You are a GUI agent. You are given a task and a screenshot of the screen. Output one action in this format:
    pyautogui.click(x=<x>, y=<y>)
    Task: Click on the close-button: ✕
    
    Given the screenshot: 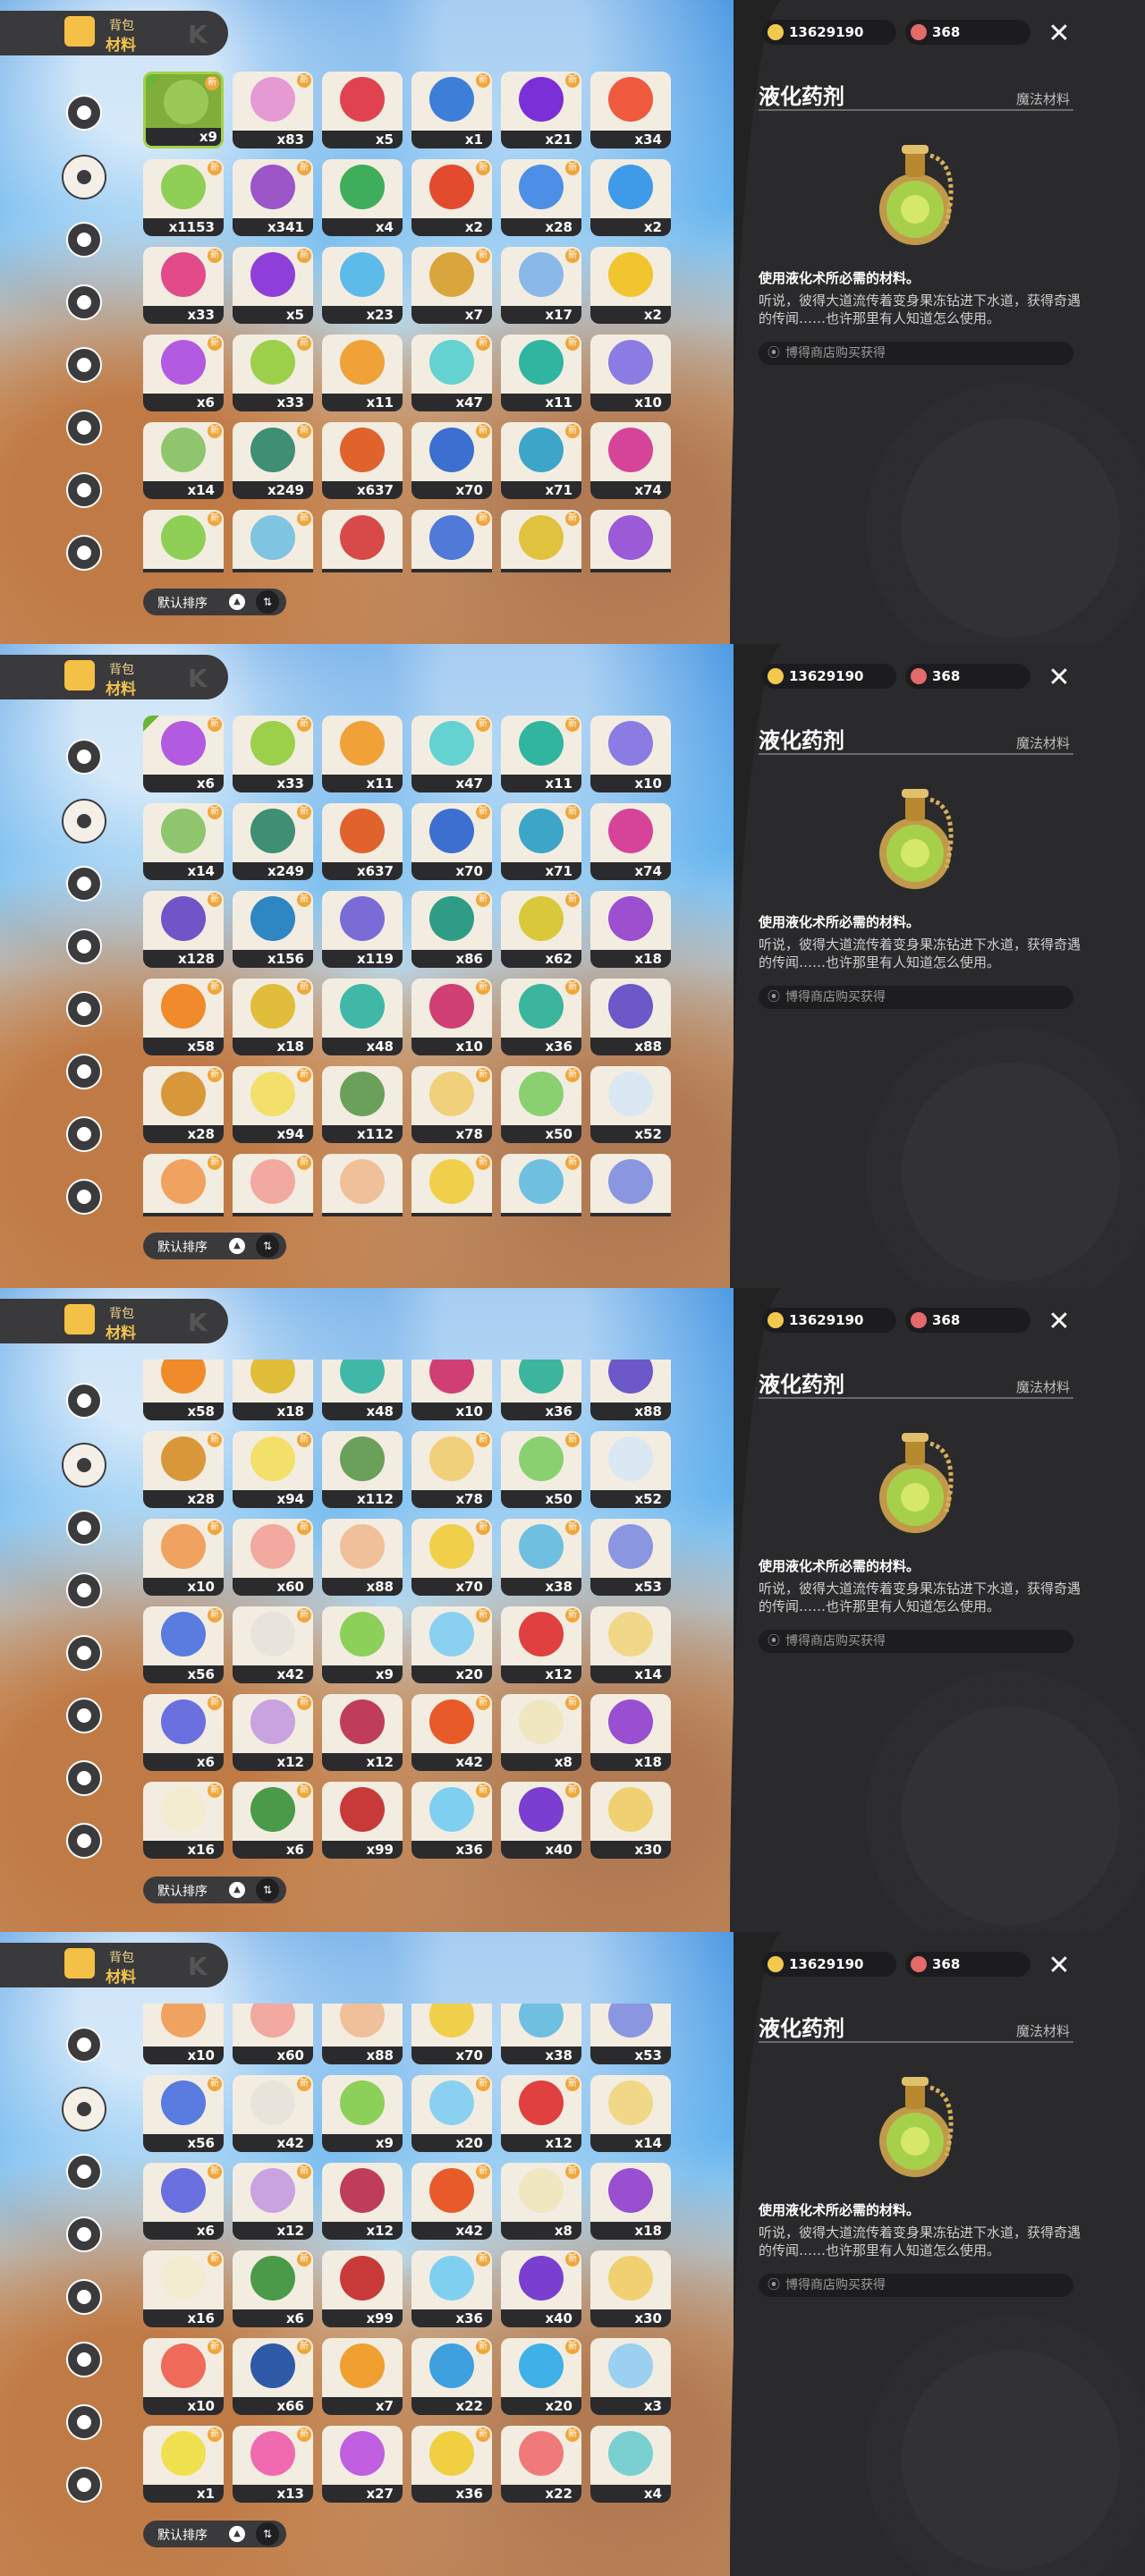 What is the action you would take?
    pyautogui.click(x=1059, y=1966)
    